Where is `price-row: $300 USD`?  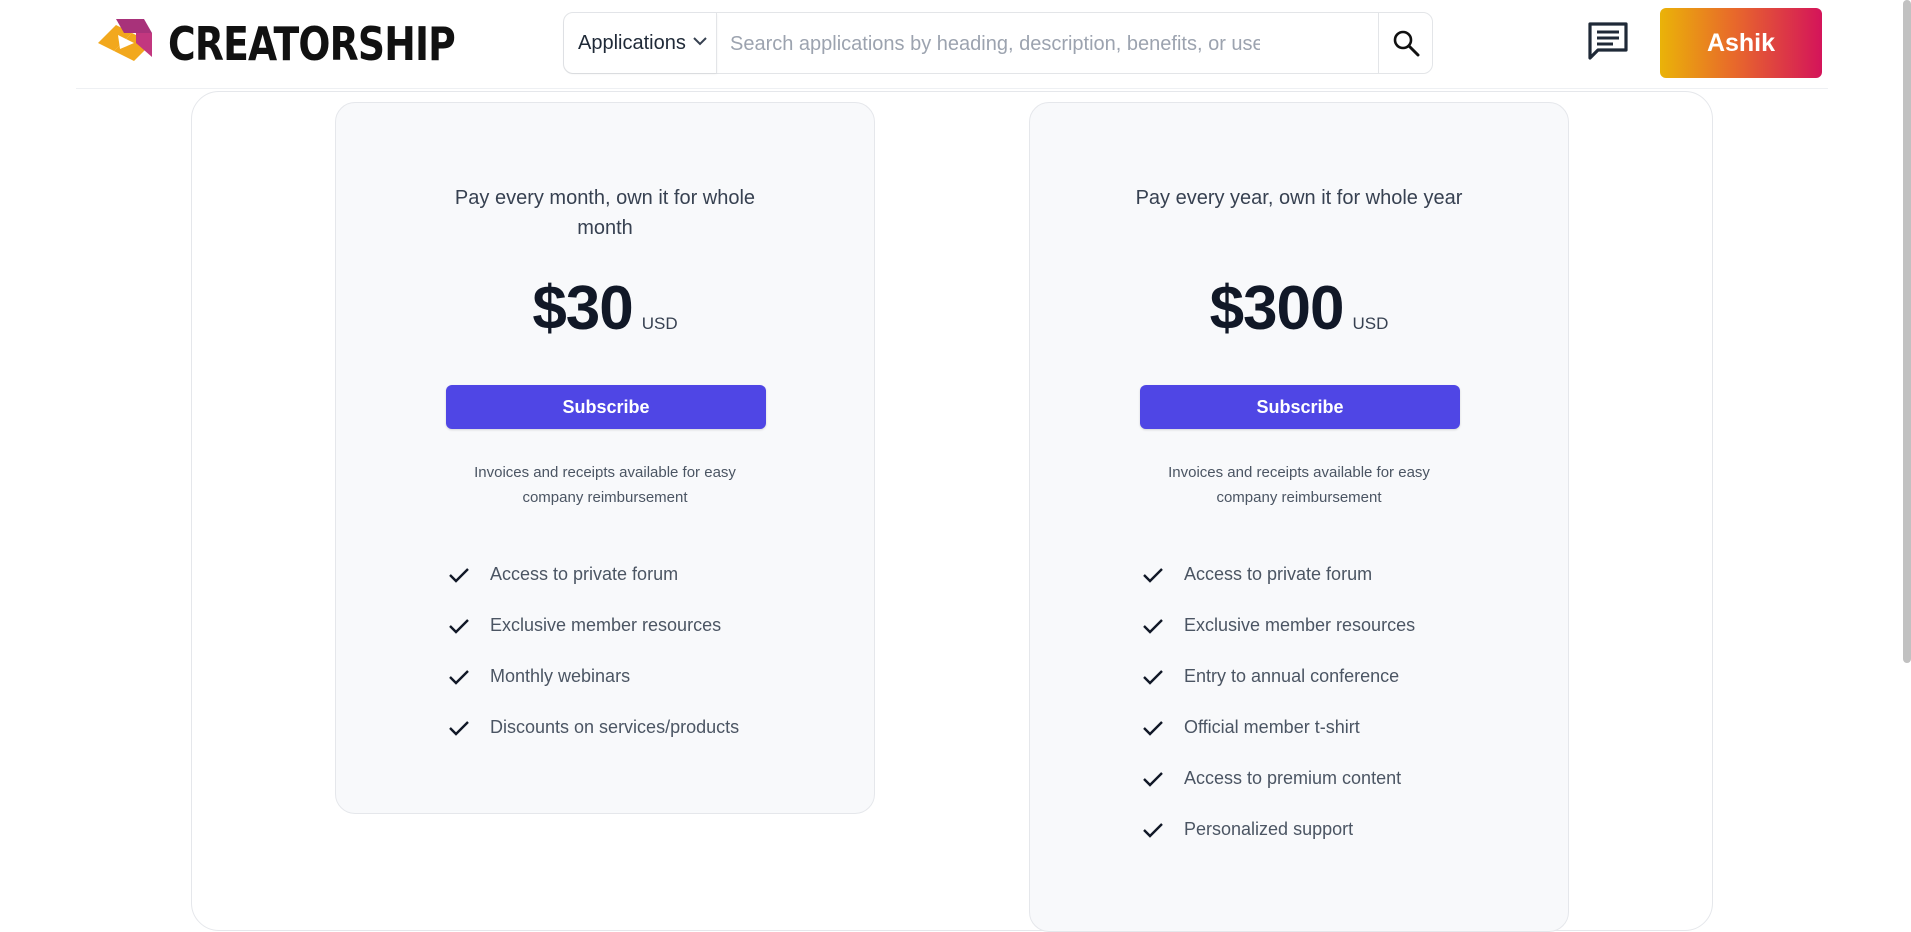
price-row: $300 USD is located at coordinates (1299, 308).